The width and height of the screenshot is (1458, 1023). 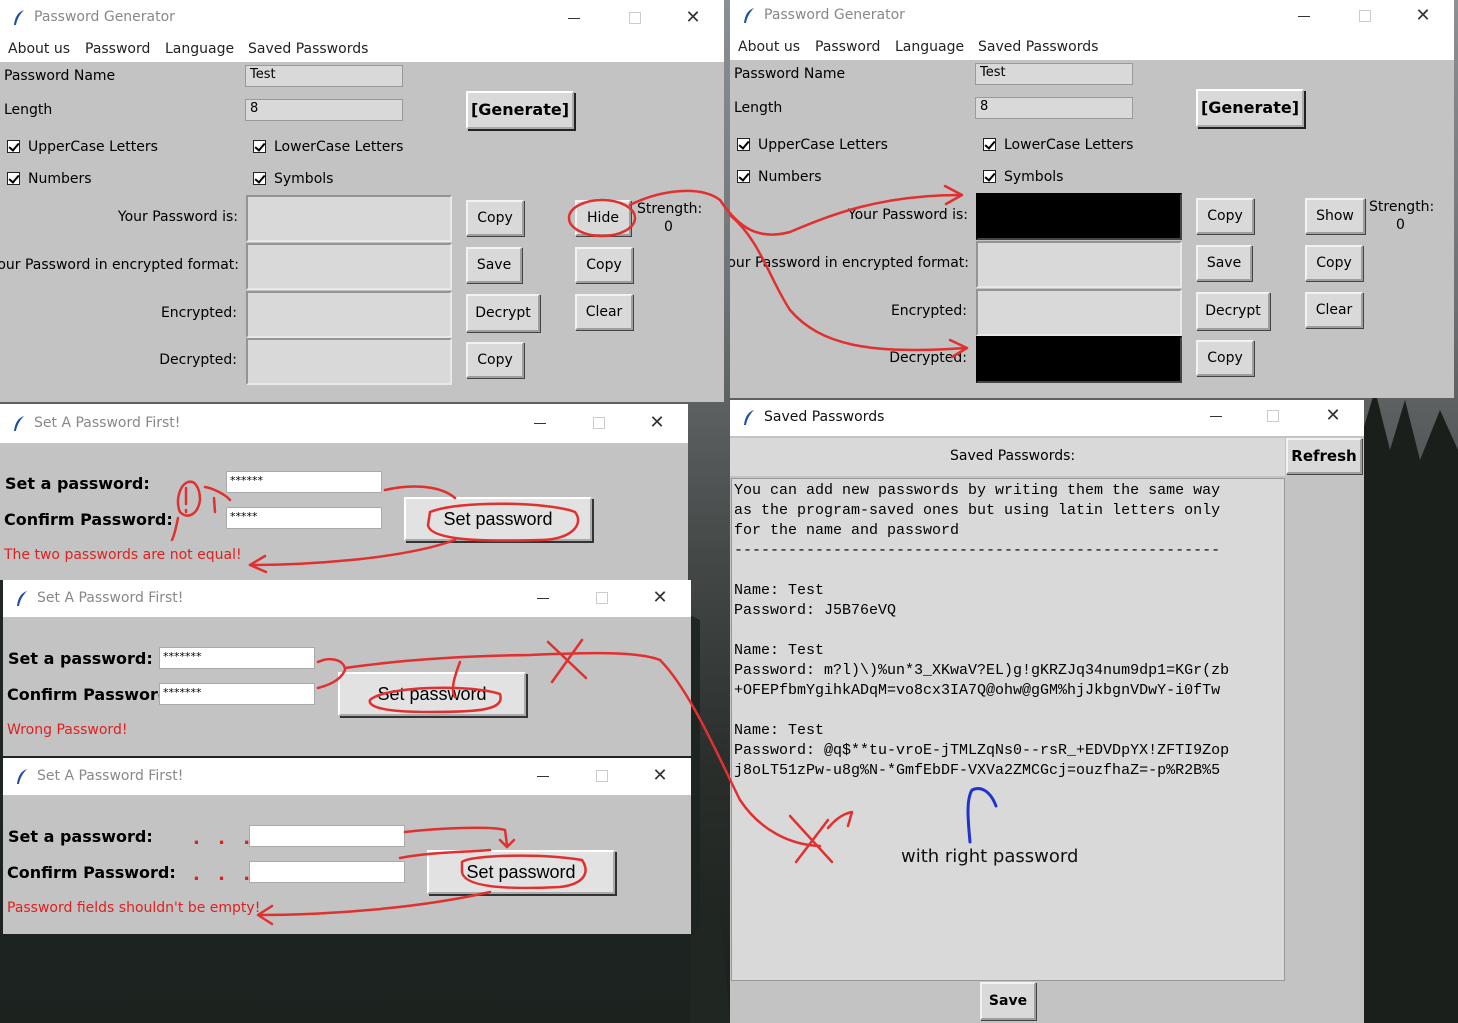 I want to click on set-password-label: Set a password:, so click(x=80, y=658).